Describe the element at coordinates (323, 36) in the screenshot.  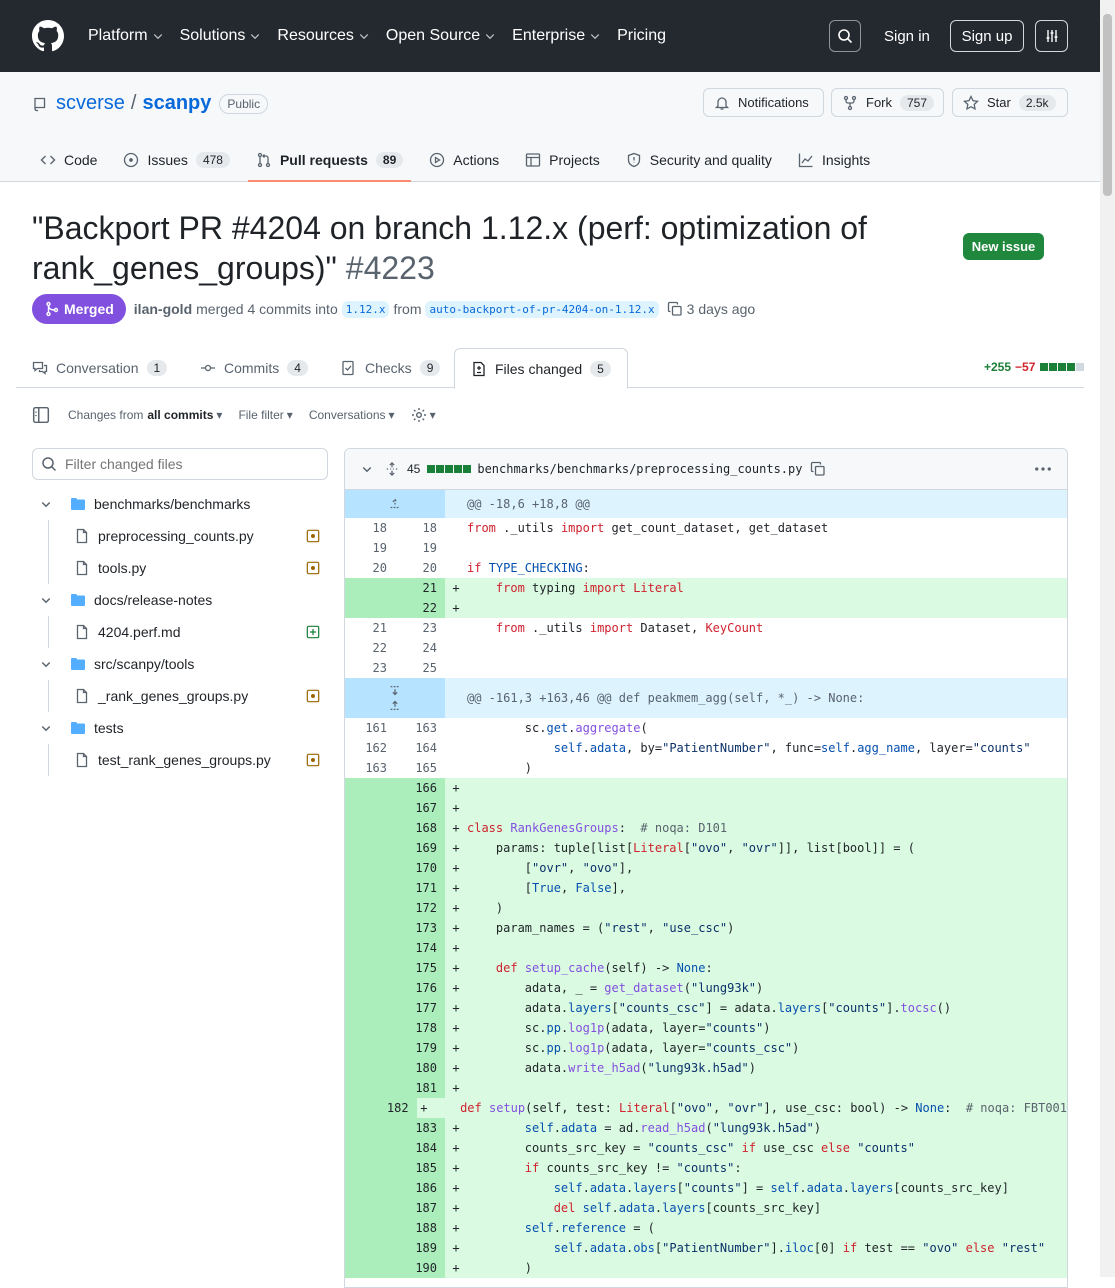
I see `nav-item-resources: Resources` at that location.